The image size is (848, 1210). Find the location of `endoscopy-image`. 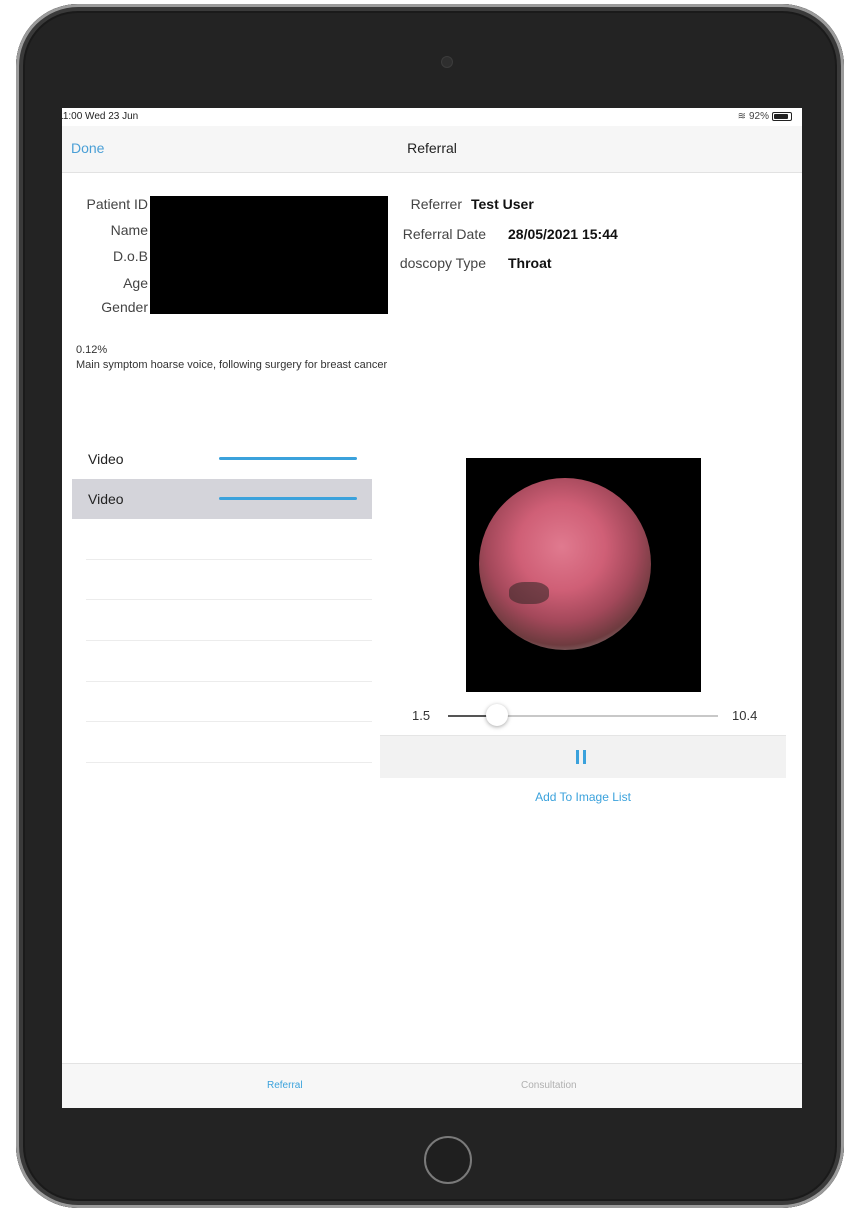

endoscopy-image is located at coordinates (565, 564).